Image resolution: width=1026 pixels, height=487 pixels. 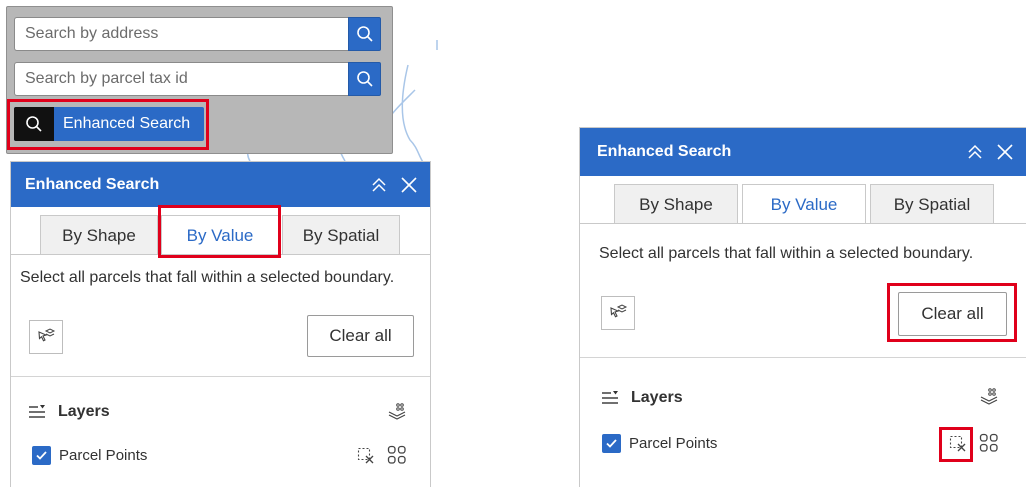 I want to click on parcel-search-input, so click(x=181, y=79).